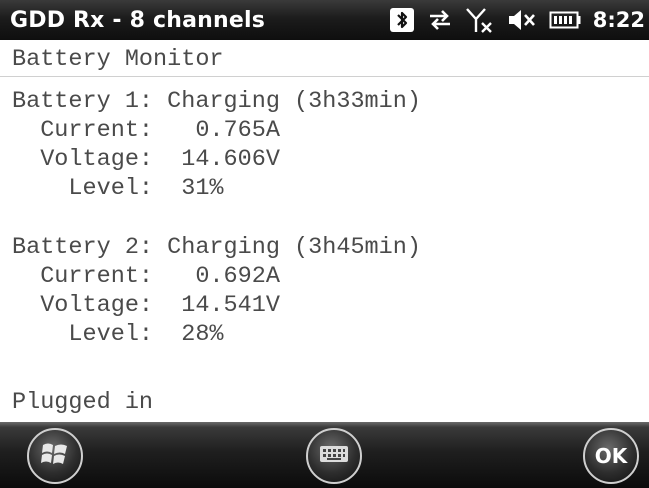  Describe the element at coordinates (118, 59) in the screenshot. I see `page-title: Battery Monitor` at that location.